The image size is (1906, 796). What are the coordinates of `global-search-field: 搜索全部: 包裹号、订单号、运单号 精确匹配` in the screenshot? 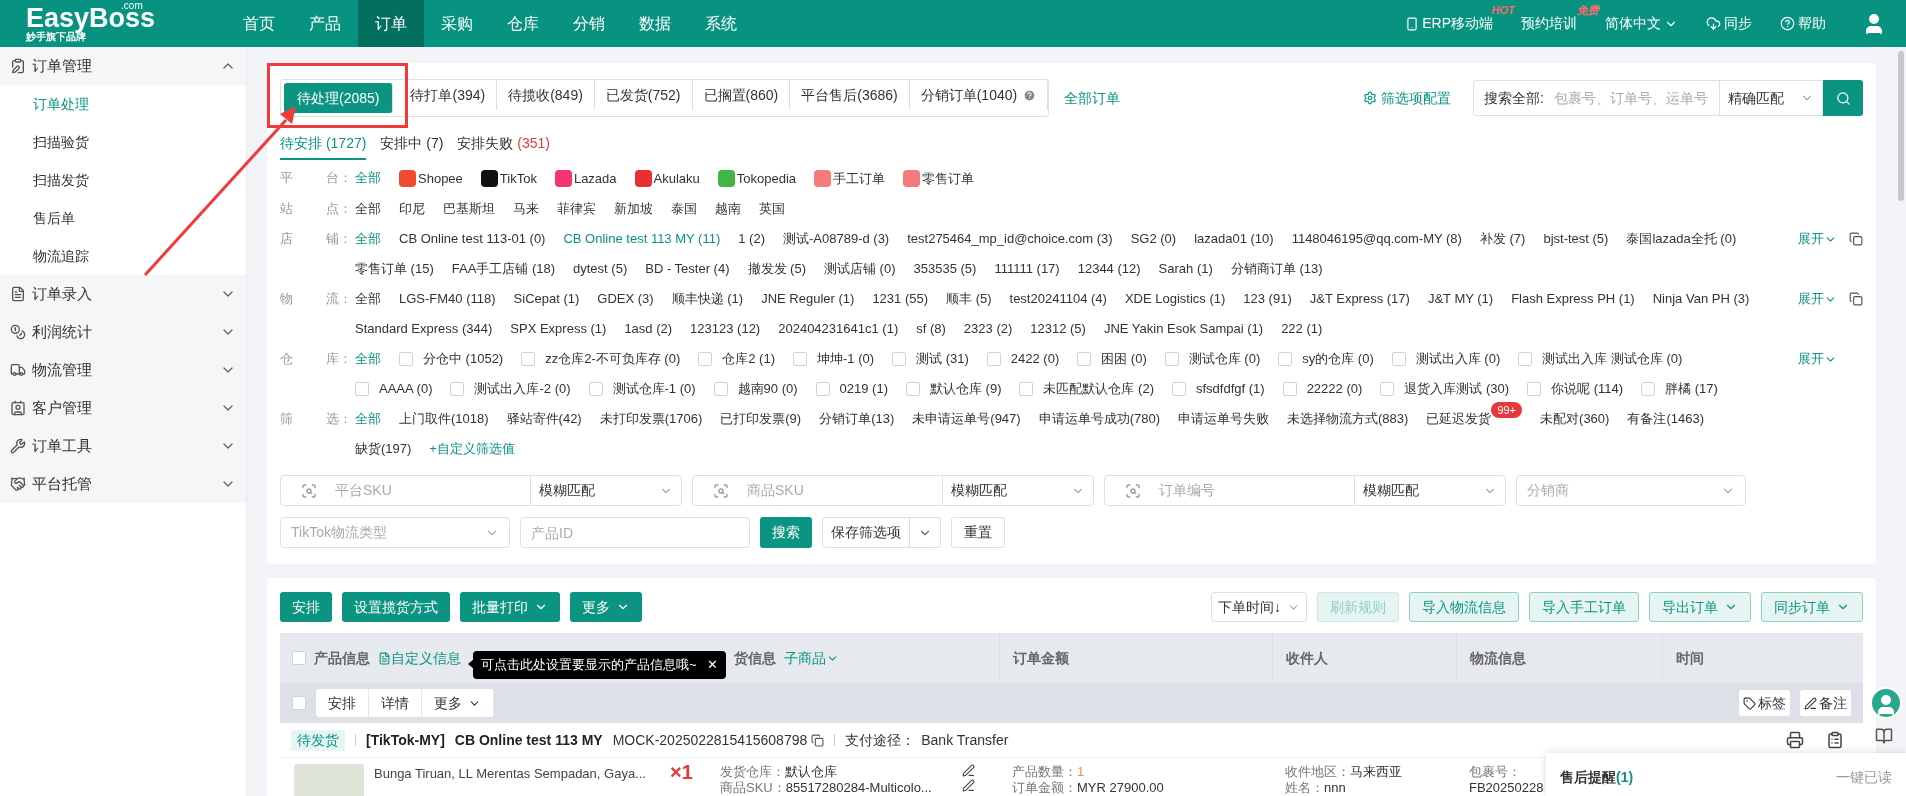 It's located at (1648, 98).